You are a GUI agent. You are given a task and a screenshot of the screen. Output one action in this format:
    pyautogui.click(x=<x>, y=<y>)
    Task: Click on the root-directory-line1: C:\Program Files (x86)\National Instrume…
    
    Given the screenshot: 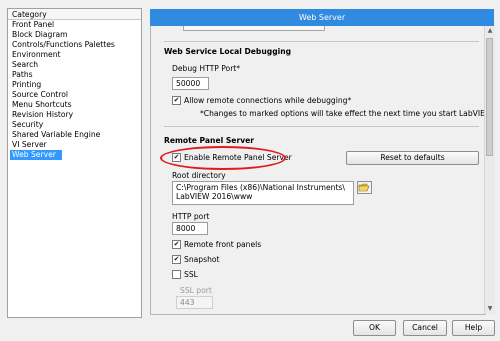 What is the action you would take?
    pyautogui.click(x=260, y=187)
    